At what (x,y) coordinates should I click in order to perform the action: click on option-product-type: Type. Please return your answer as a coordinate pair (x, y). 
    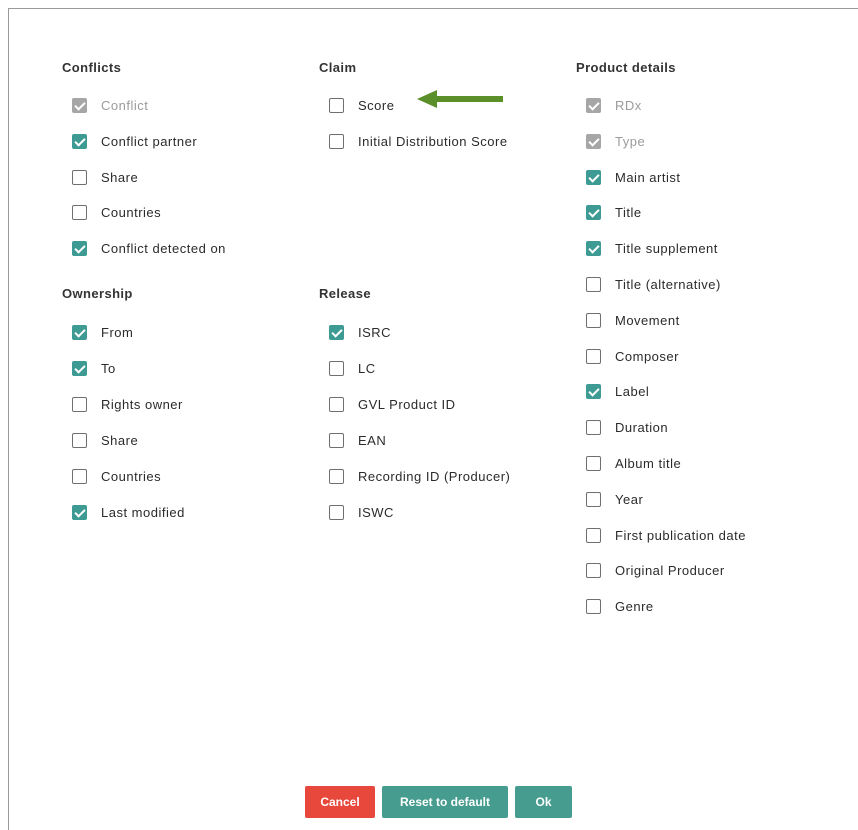
    Looking at the image, I should click on (615, 141).